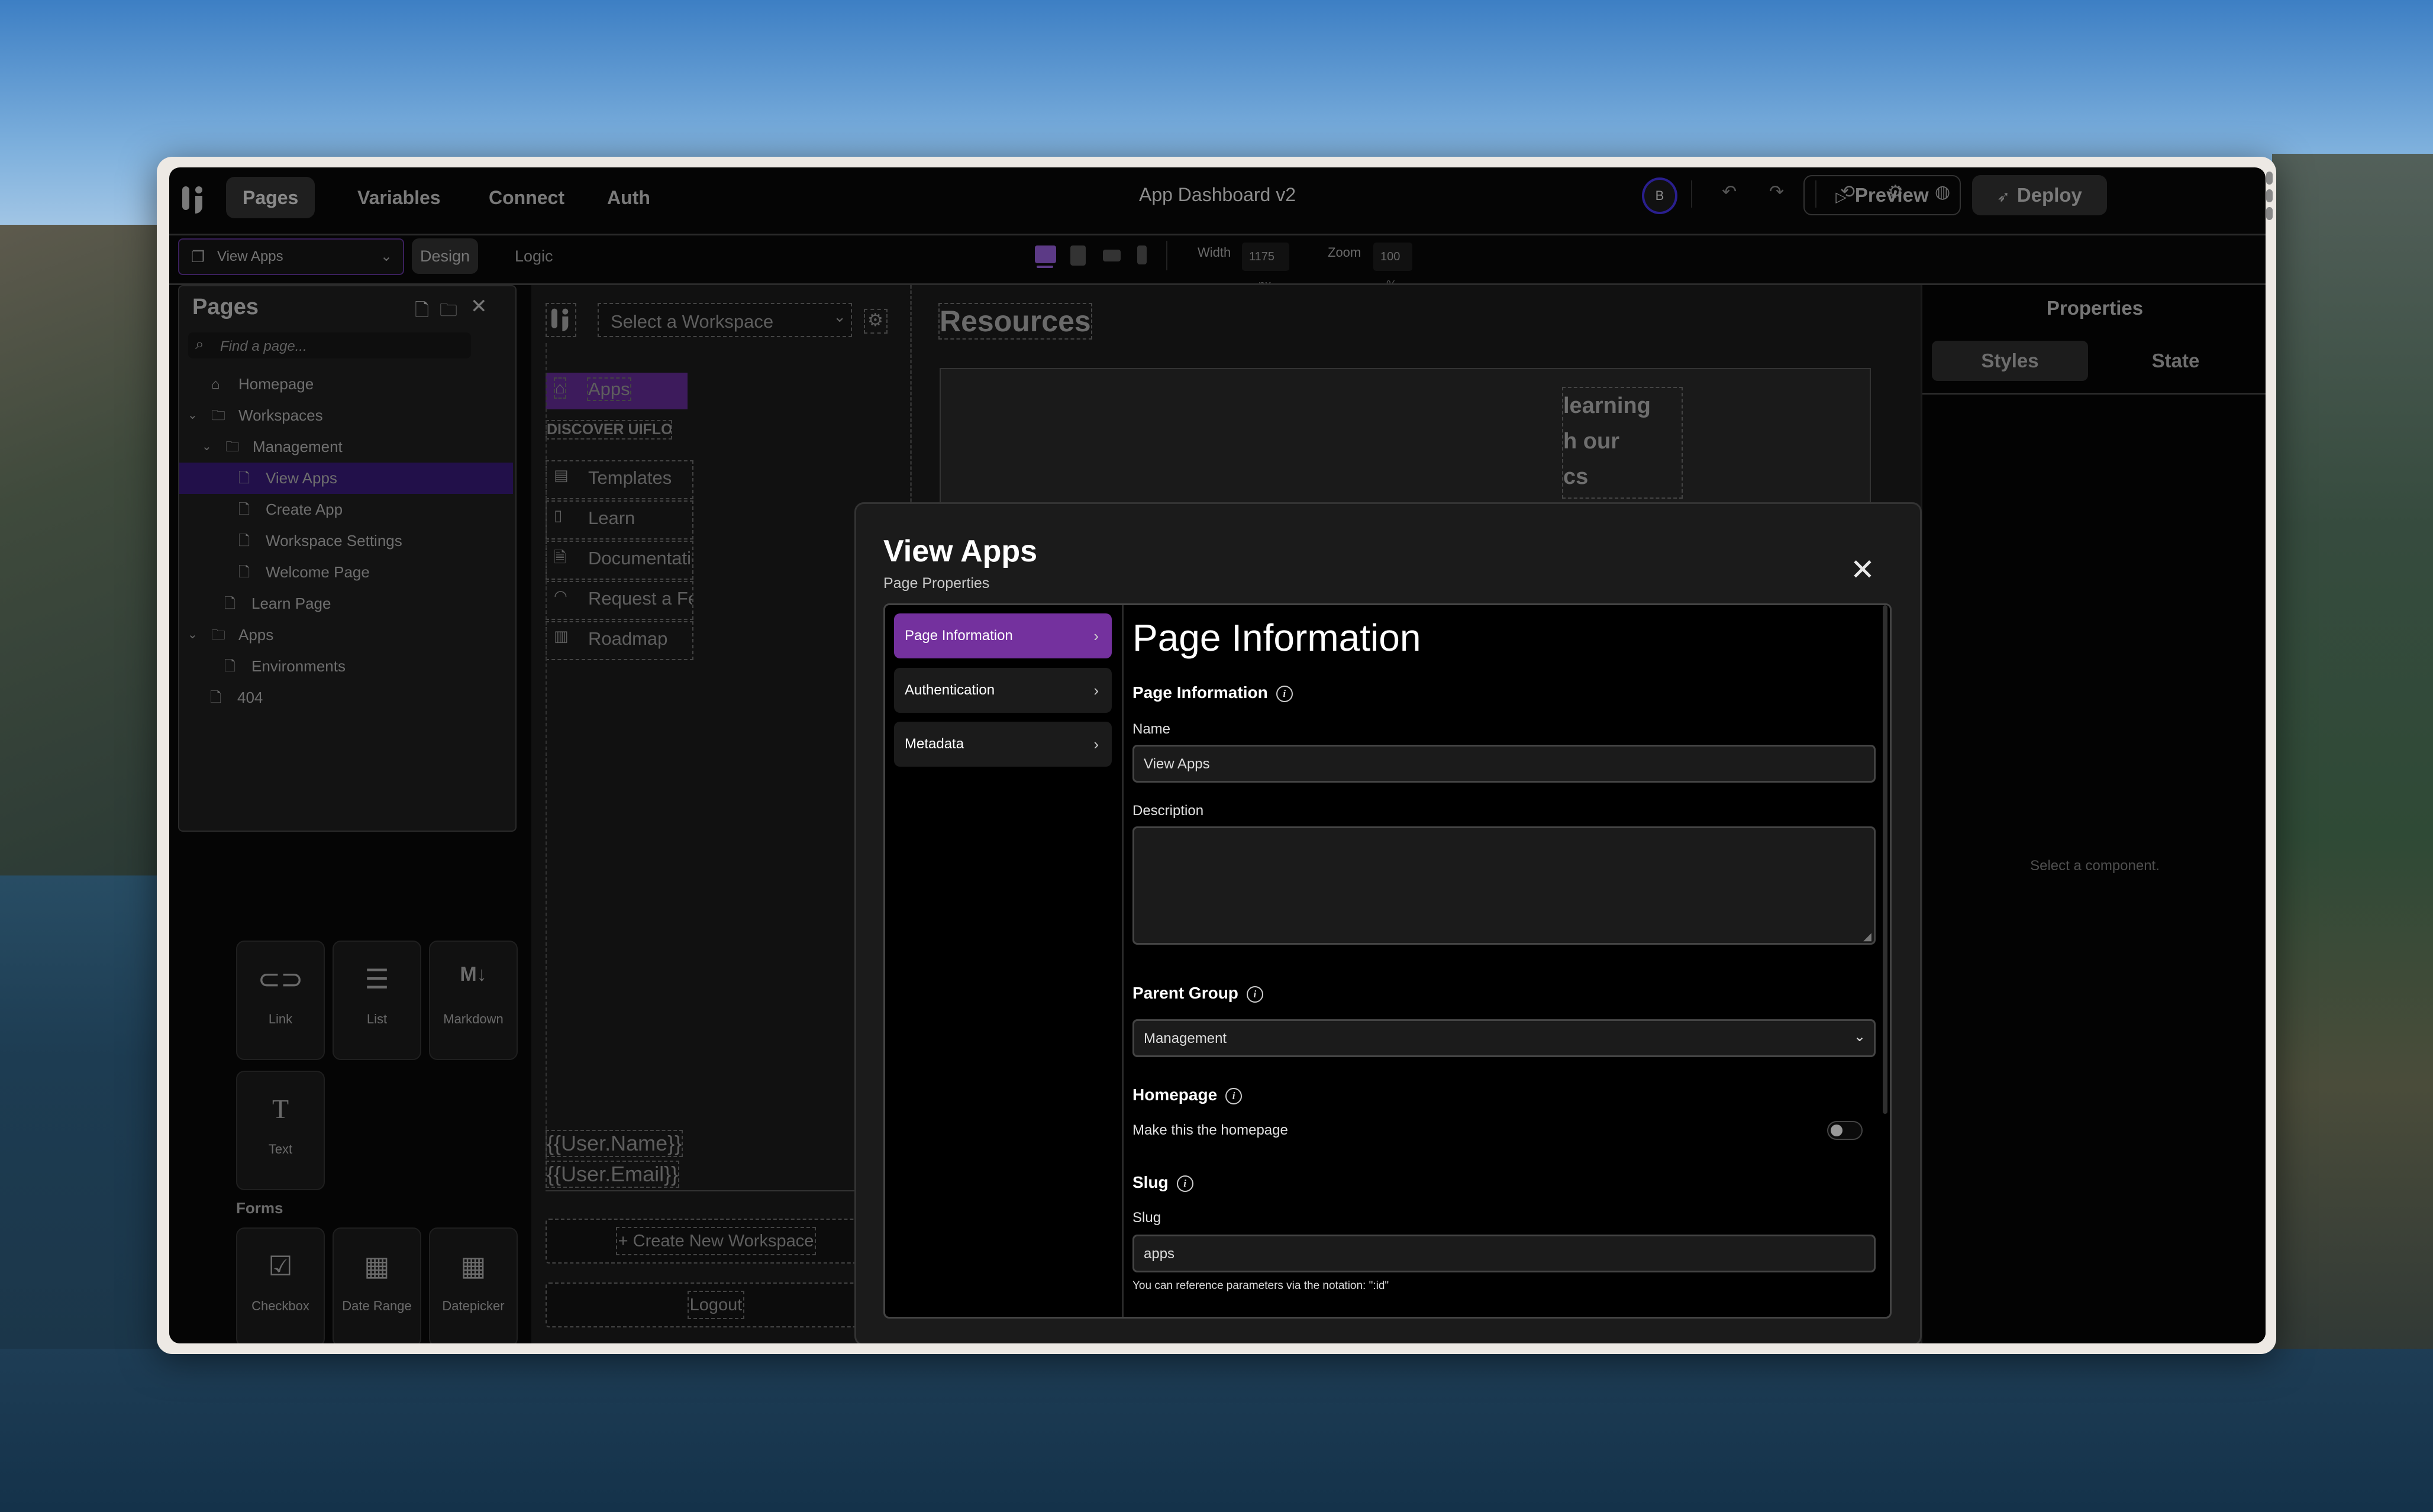 The width and height of the screenshot is (2433, 1512). What do you see at coordinates (1142, 254) in the screenshot?
I see `device-mobile-icon` at bounding box center [1142, 254].